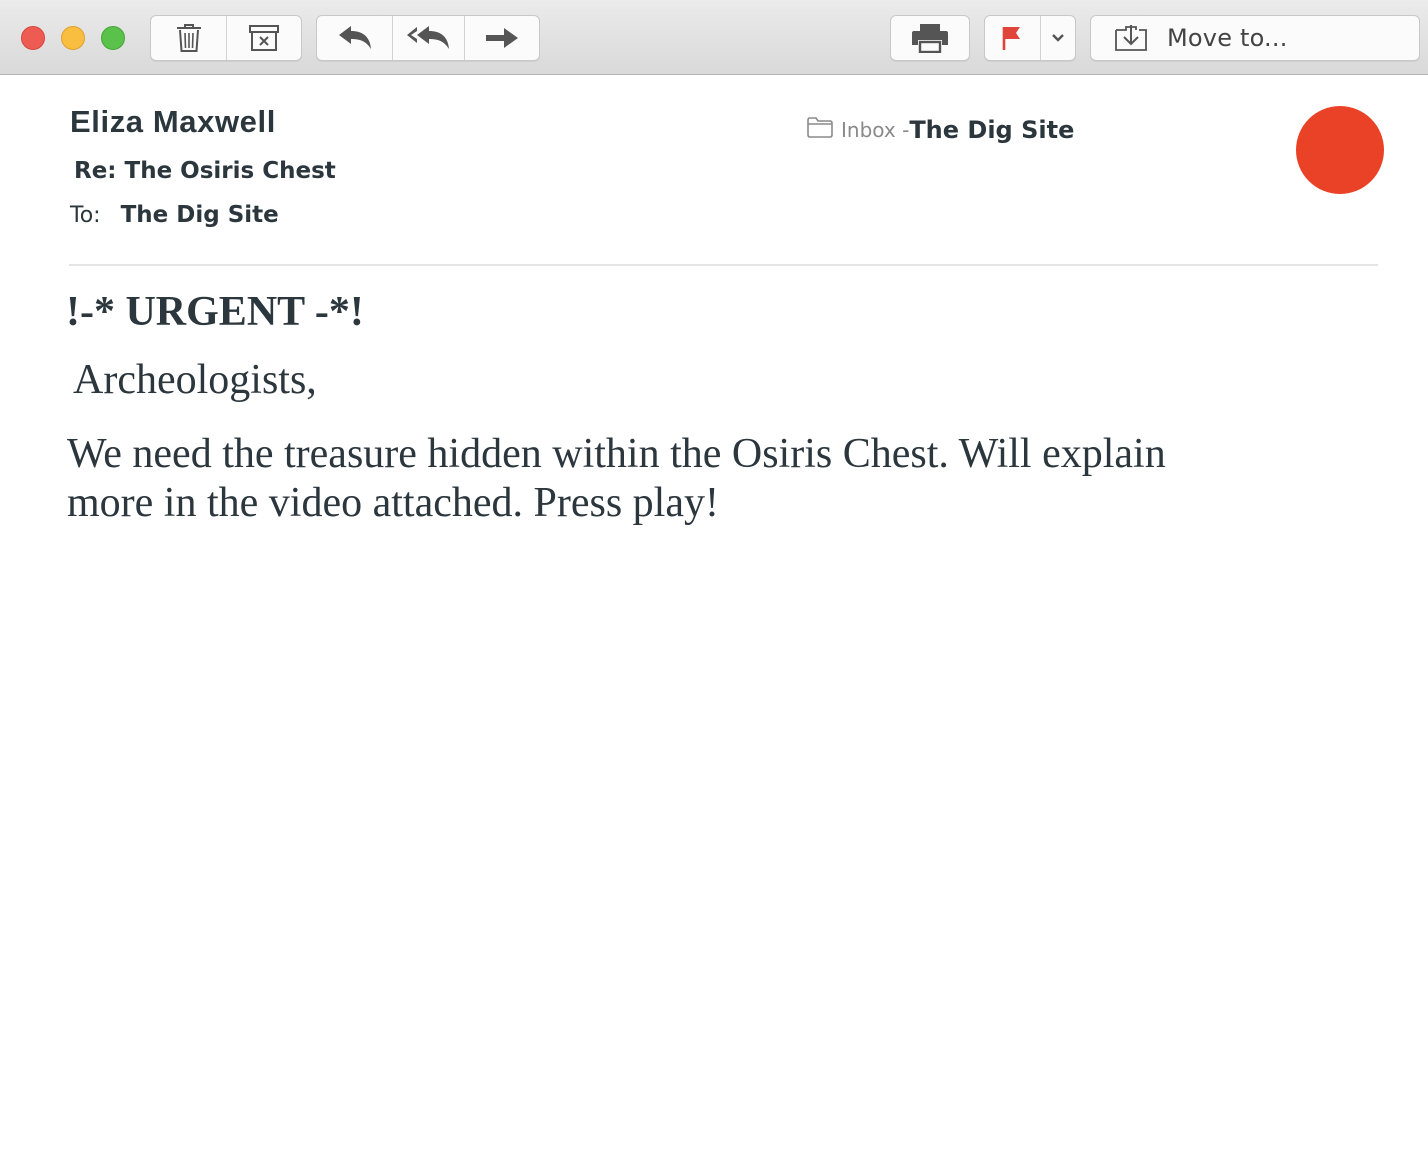 Image resolution: width=1428 pixels, height=1166 pixels. What do you see at coordinates (723, 265) in the screenshot?
I see `header-divider` at bounding box center [723, 265].